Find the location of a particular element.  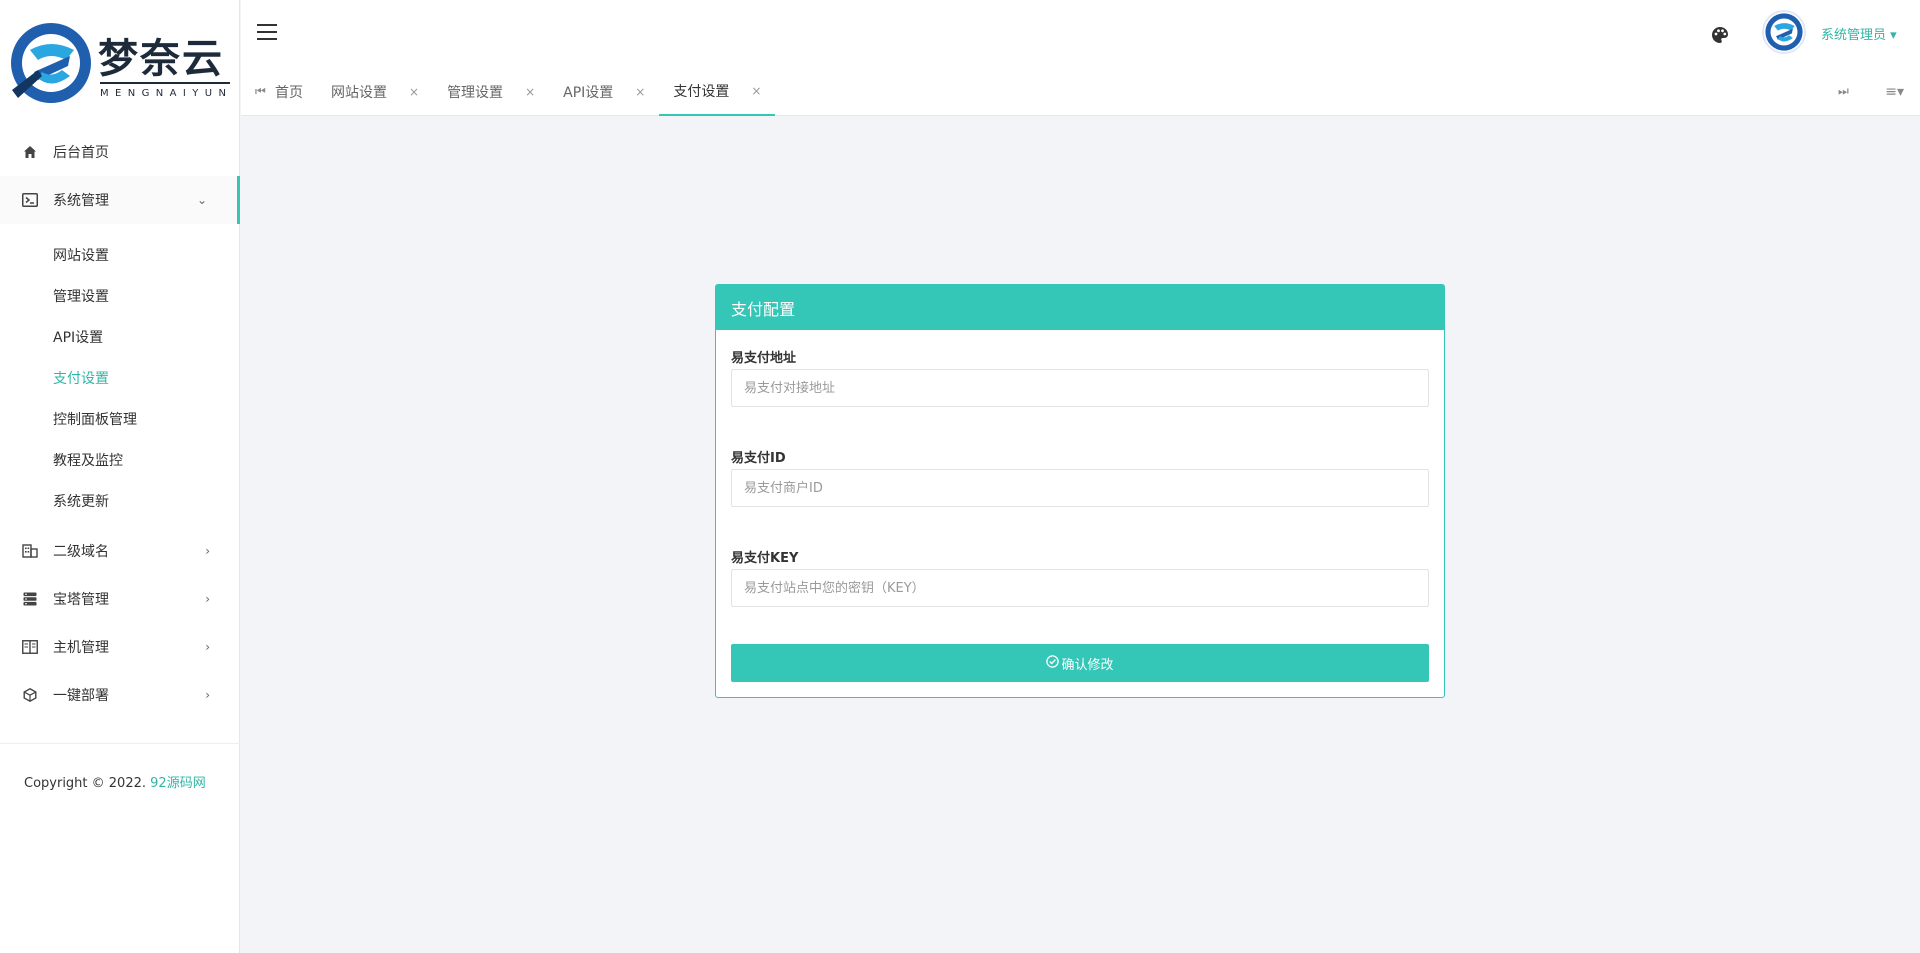

terminal-icon is located at coordinates (30, 200).